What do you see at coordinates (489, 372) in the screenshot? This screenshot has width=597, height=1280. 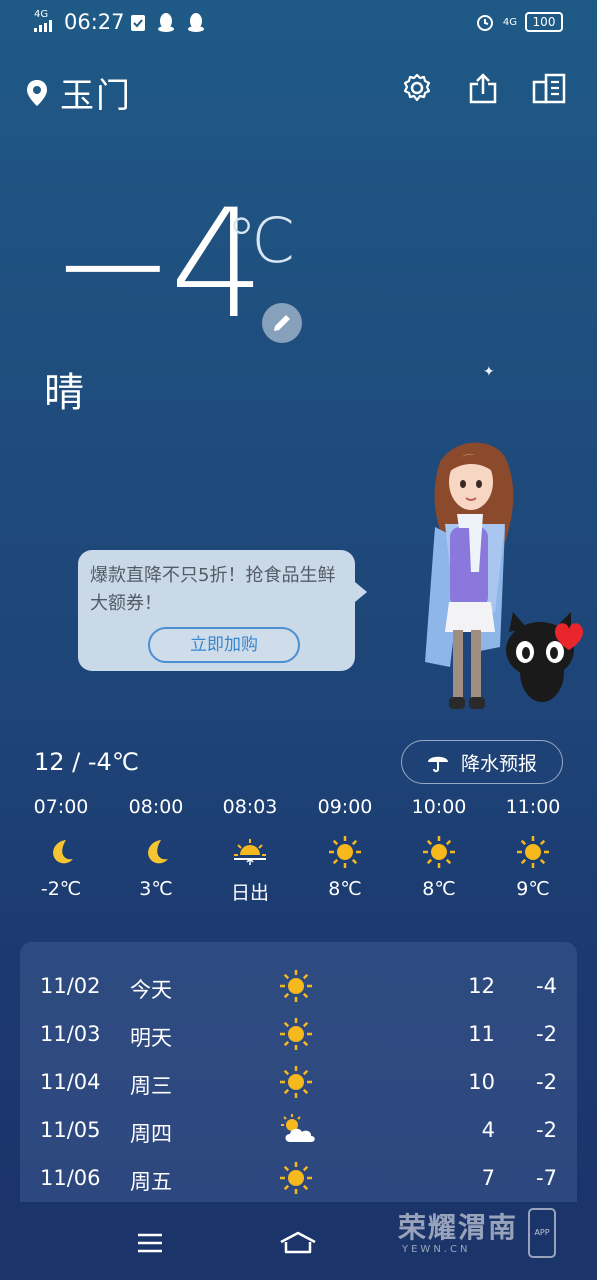 I see `sparkle-icon: ✦` at bounding box center [489, 372].